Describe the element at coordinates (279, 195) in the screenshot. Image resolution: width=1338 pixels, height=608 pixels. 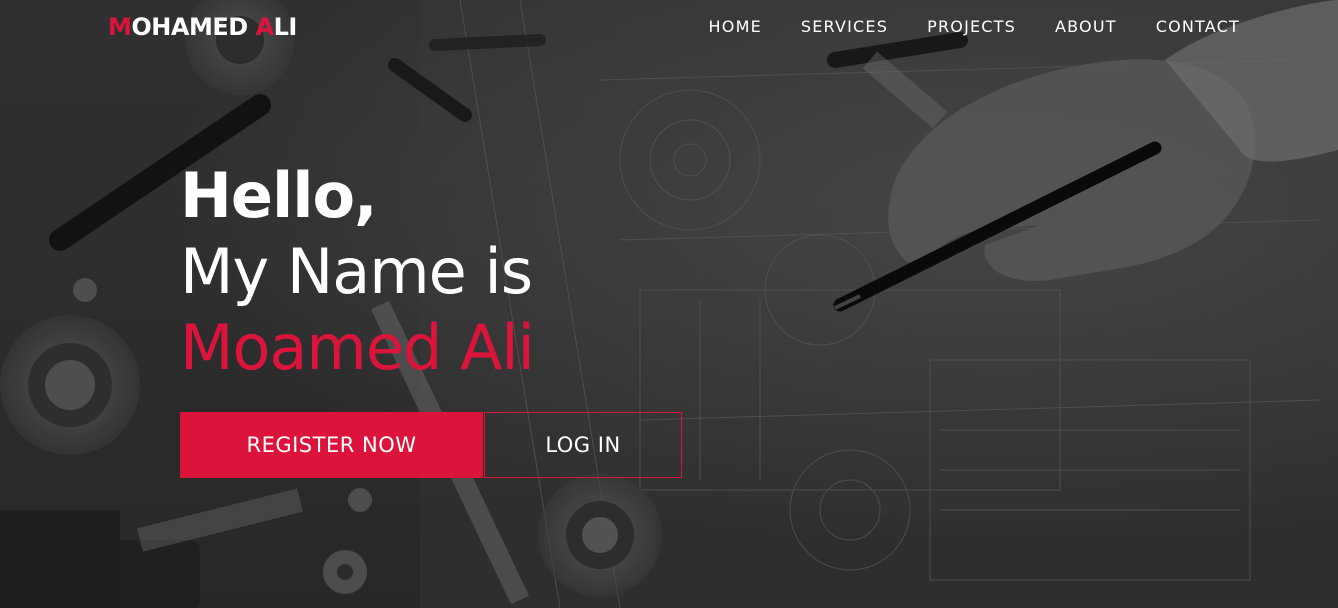
I see `headline-greeting: Hello,` at that location.